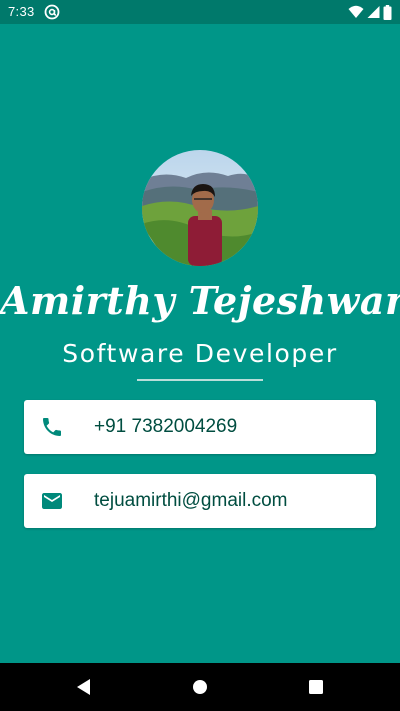 The width and height of the screenshot is (400, 711). I want to click on status-bar: 7:33, so click(200, 12).